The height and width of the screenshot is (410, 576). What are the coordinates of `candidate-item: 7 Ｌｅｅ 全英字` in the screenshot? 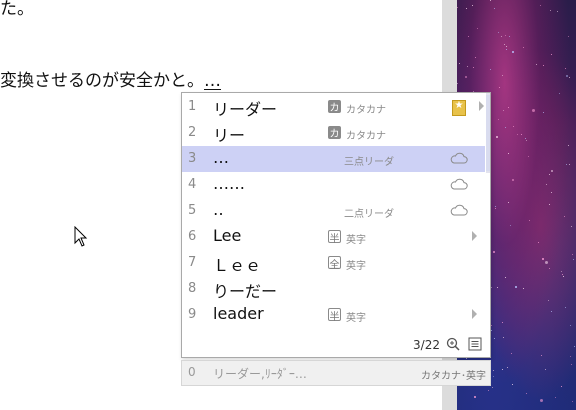 It's located at (336, 263).